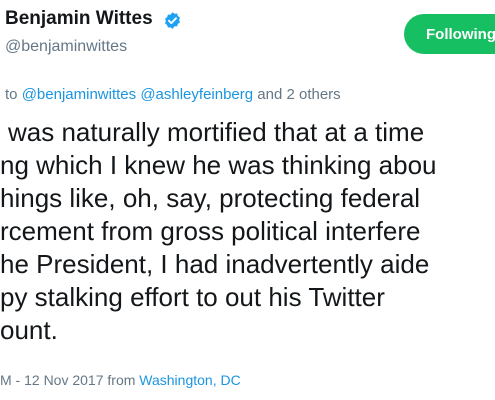 The width and height of the screenshot is (495, 400). I want to click on tweet-text-line: rcement from gross political interfere, so click(210, 231).